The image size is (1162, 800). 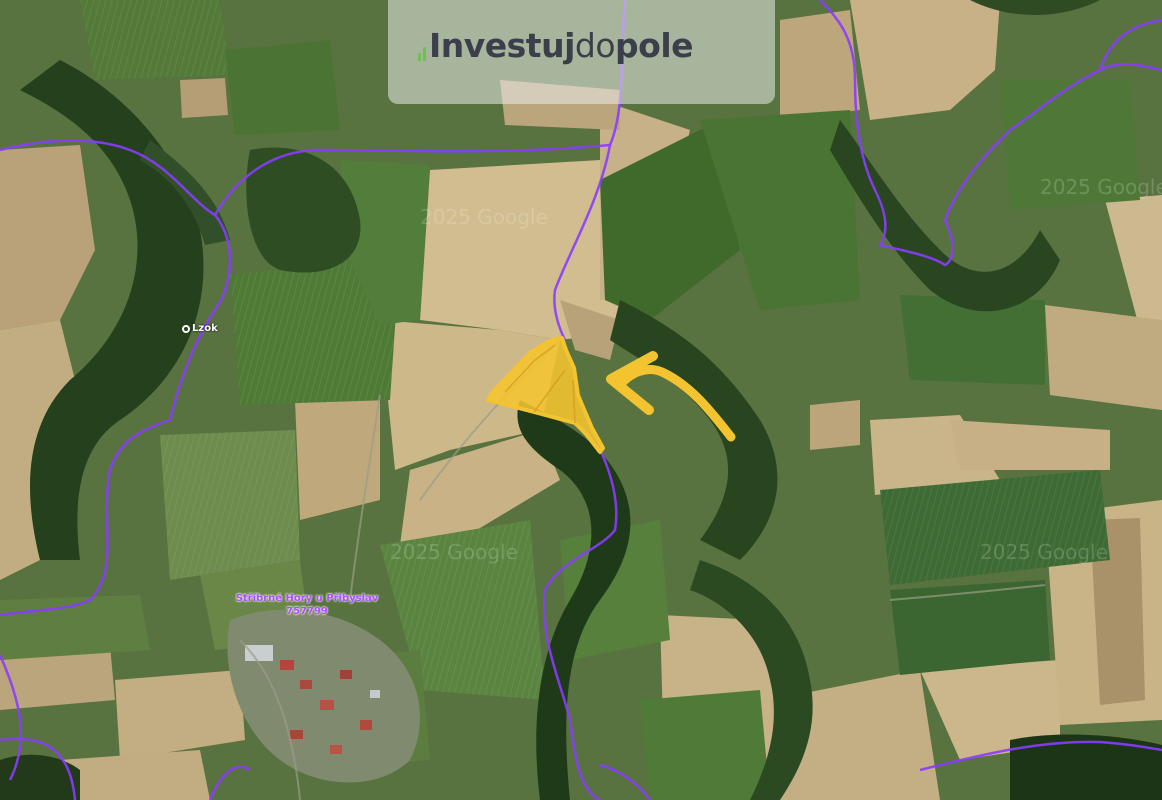 What do you see at coordinates (422, 57) in the screenshot?
I see `bar-chart-icon` at bounding box center [422, 57].